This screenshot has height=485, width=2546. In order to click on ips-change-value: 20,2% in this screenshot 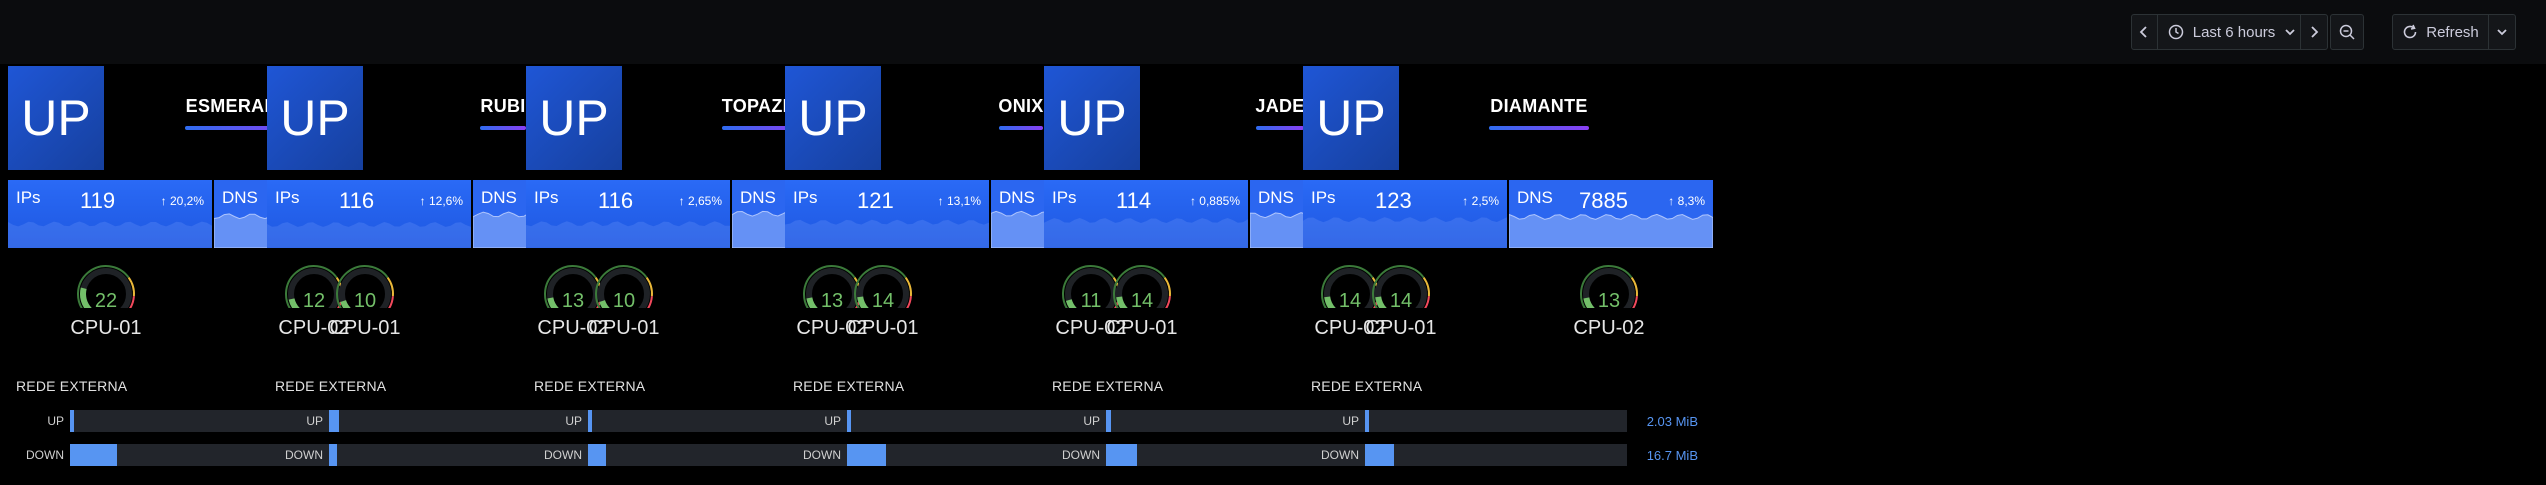, I will do `click(186, 201)`.